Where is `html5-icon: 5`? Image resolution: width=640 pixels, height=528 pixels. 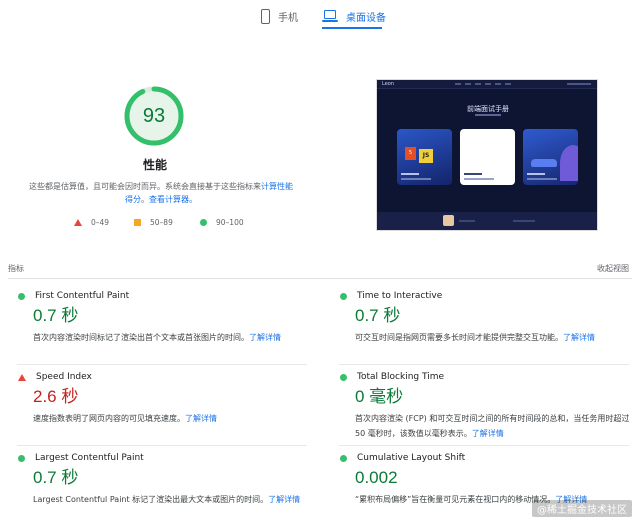
html5-icon: 5 is located at coordinates (410, 153).